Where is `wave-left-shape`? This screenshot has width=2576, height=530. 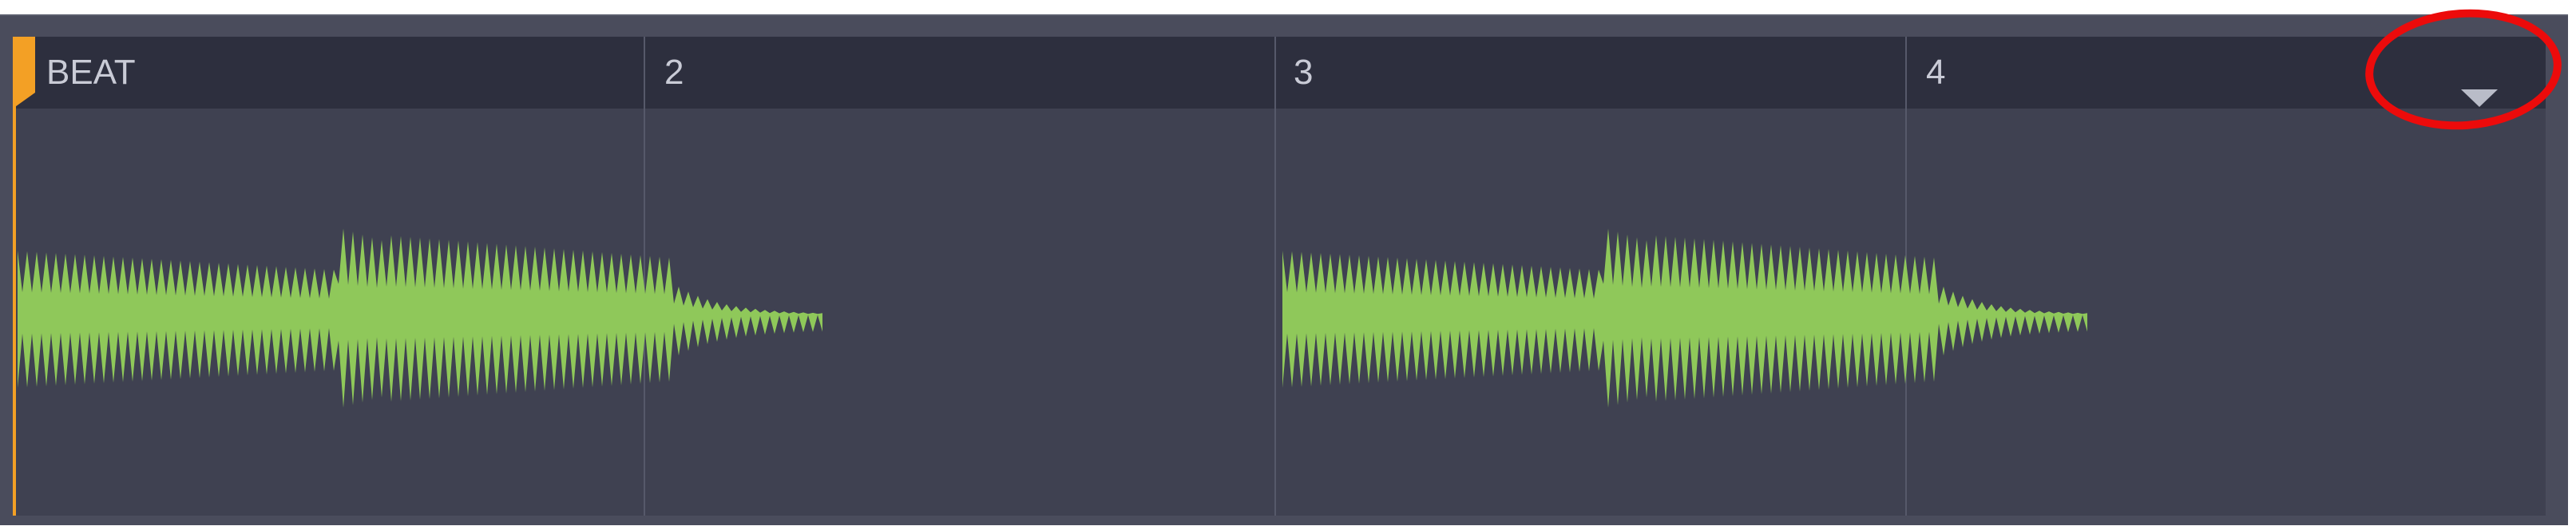
wave-left-shape is located at coordinates (420, 318).